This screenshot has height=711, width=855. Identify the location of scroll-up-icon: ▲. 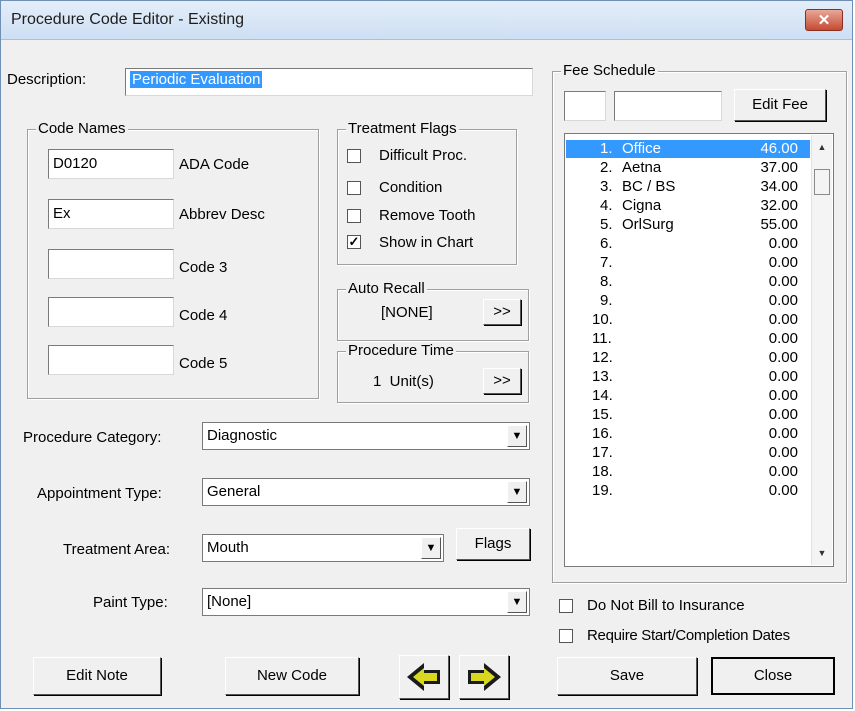
(822, 147).